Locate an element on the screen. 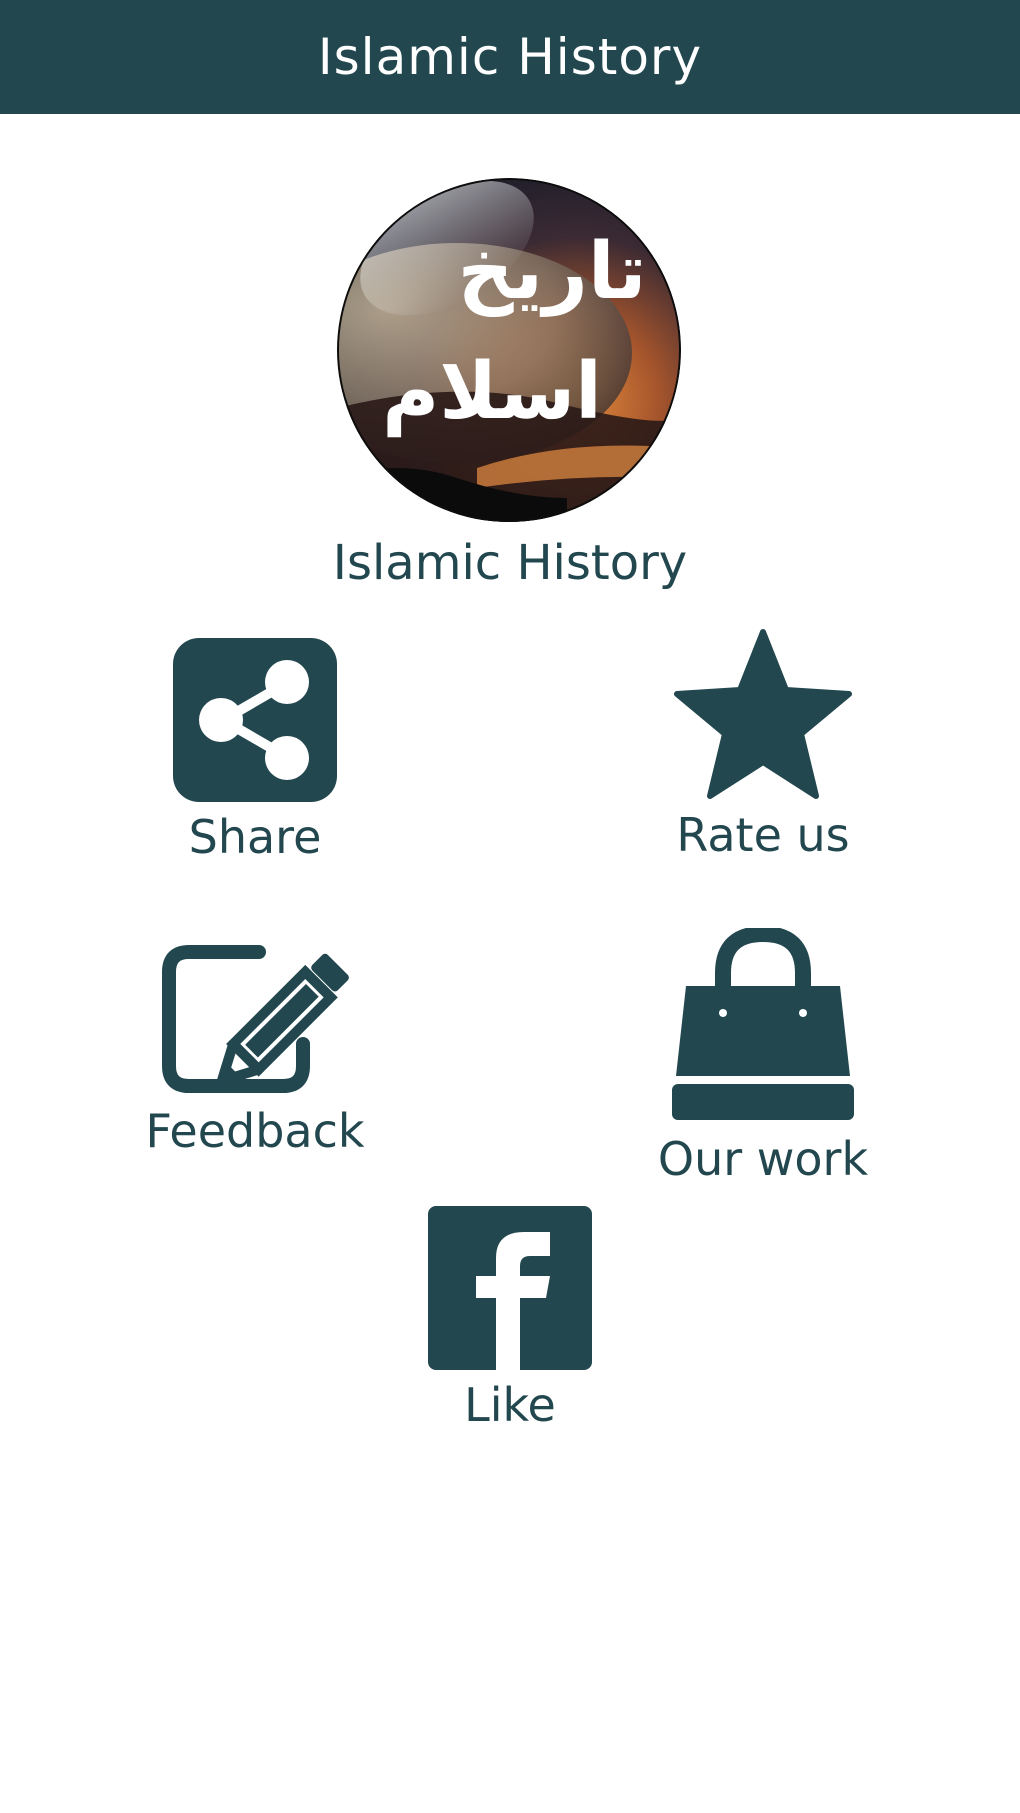  logo-arabic-line1: تاریخ is located at coordinates (552, 272).